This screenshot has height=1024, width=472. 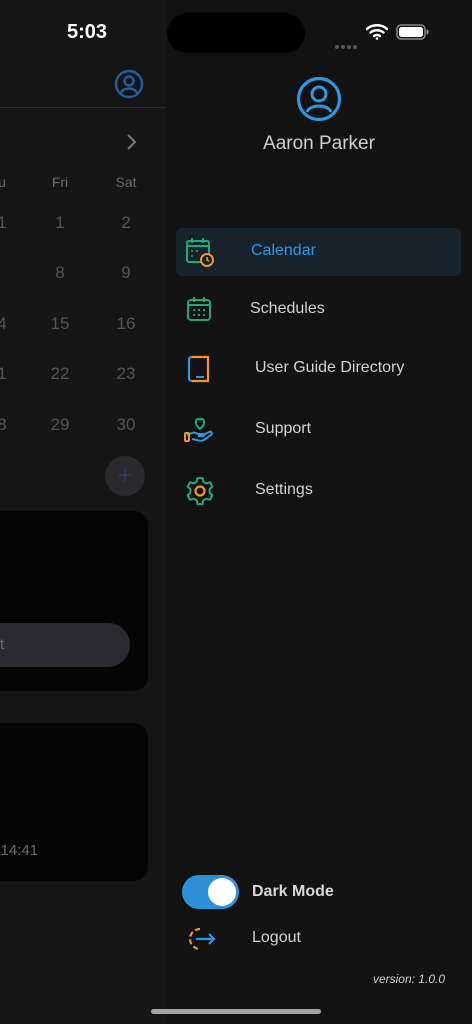 What do you see at coordinates (11, 324) in the screenshot?
I see `calendar-day: 4` at bounding box center [11, 324].